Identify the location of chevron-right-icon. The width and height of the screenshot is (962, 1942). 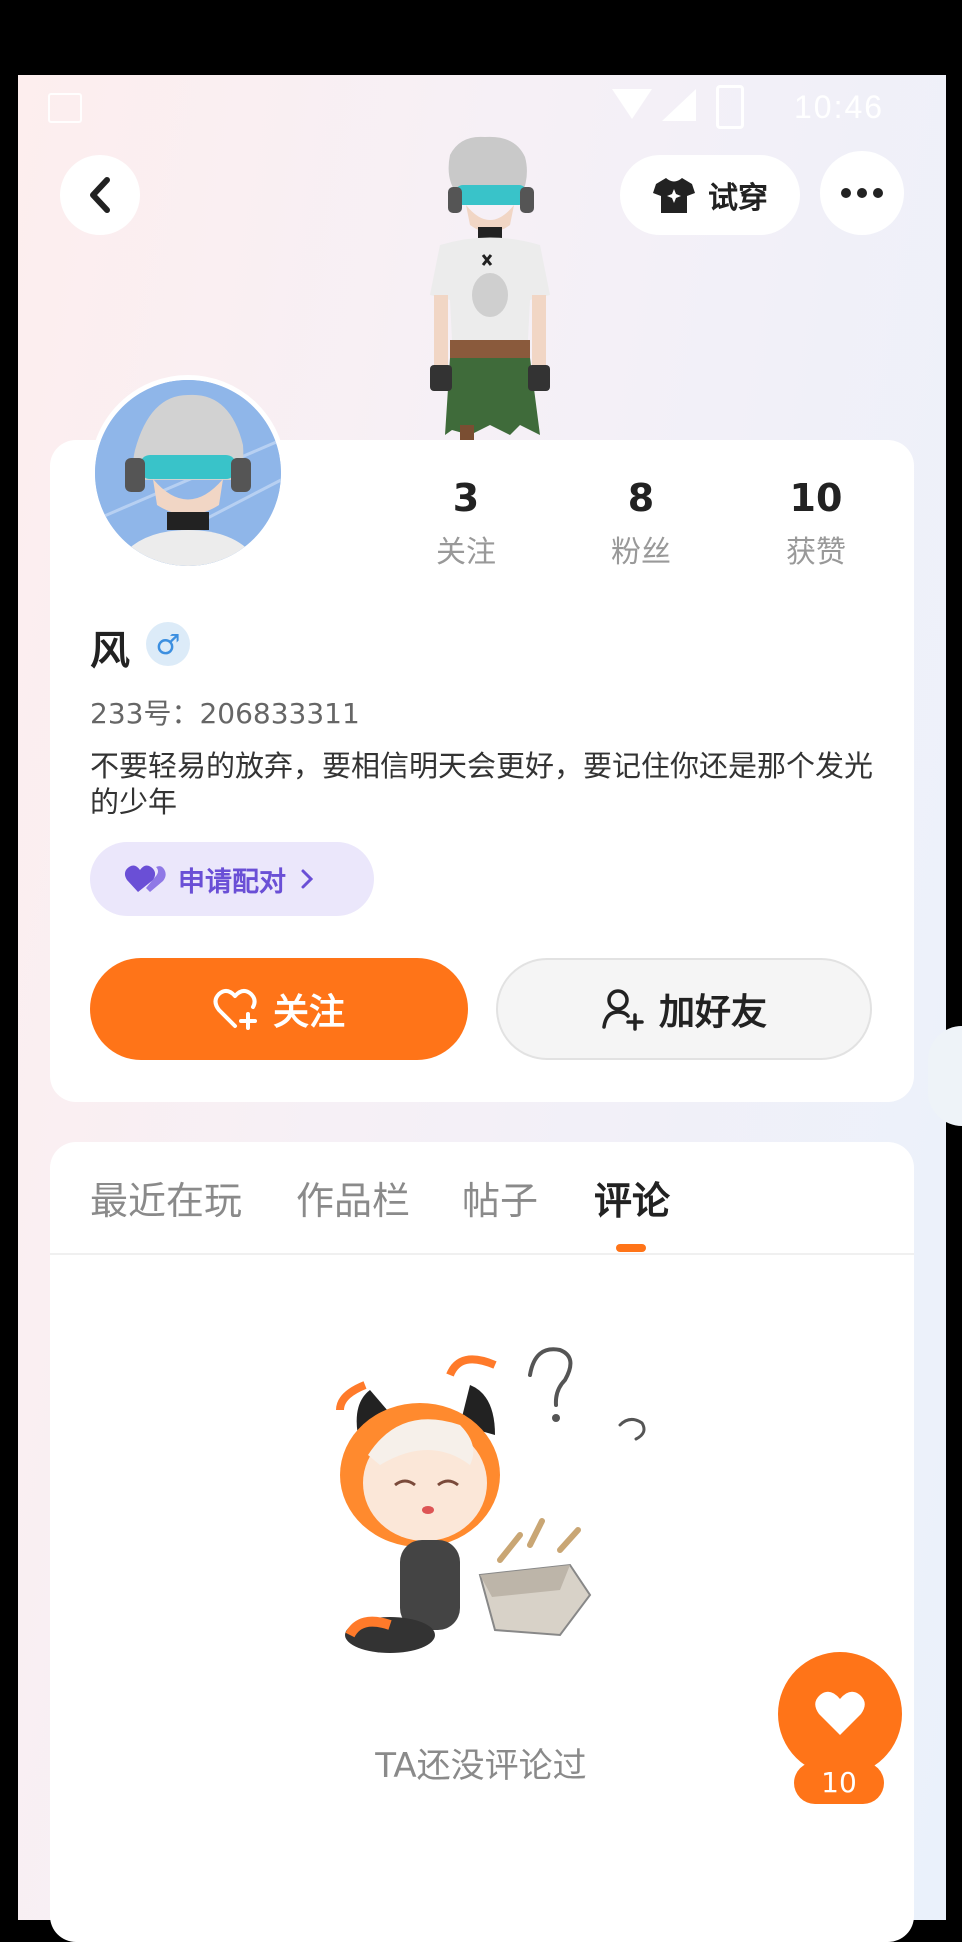
(307, 879).